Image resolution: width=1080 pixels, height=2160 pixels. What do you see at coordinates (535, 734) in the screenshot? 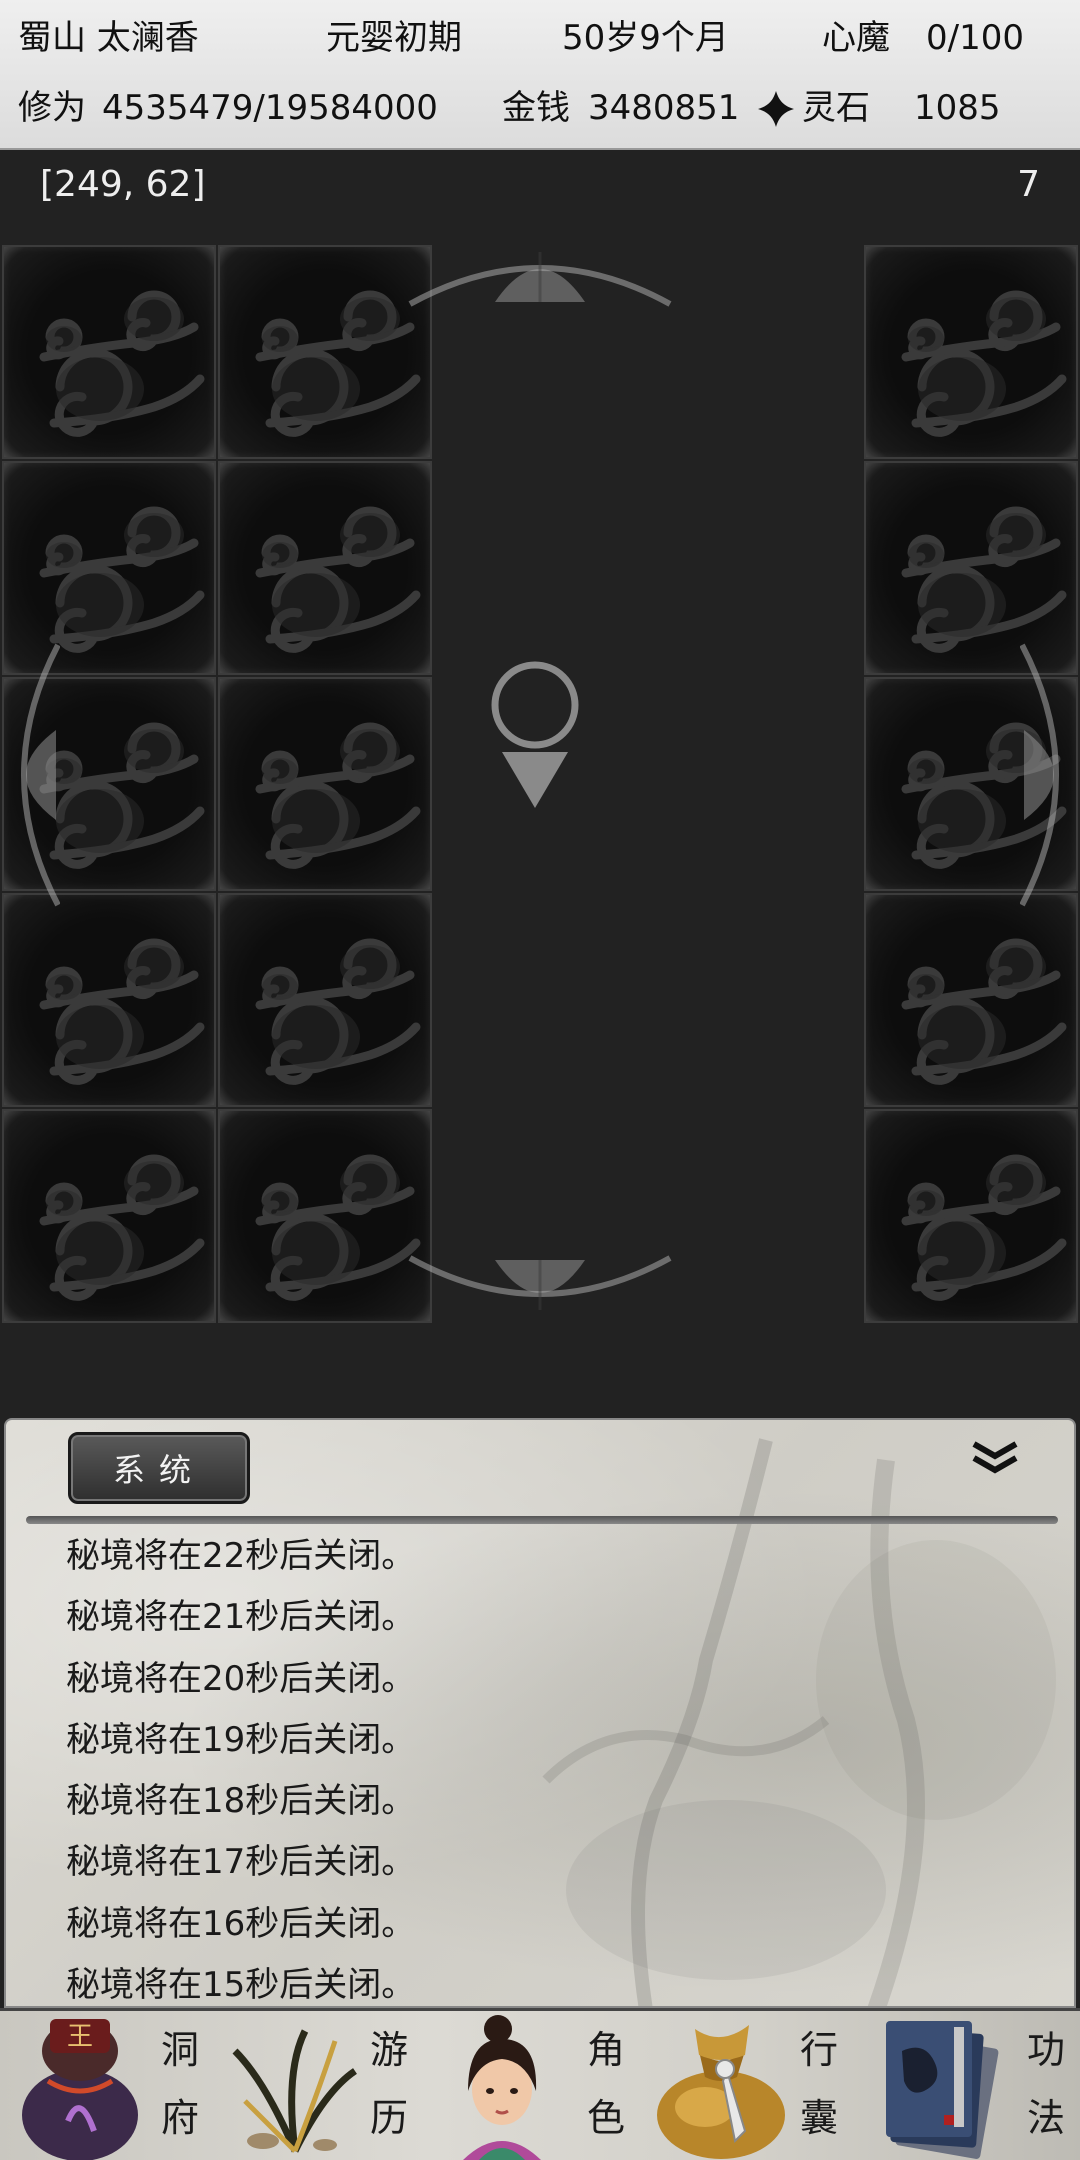
I see `player-location-icon` at bounding box center [535, 734].